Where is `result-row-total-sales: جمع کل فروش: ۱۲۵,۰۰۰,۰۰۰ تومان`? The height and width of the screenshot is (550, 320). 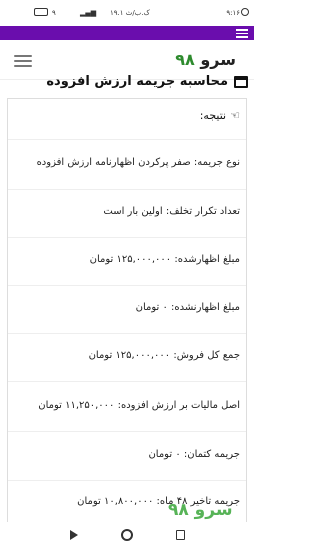
result-row-total-sales: جمع کل فروش: ۱۲۵,۰۰۰,۰۰۰ تومان is located at coordinates (164, 355).